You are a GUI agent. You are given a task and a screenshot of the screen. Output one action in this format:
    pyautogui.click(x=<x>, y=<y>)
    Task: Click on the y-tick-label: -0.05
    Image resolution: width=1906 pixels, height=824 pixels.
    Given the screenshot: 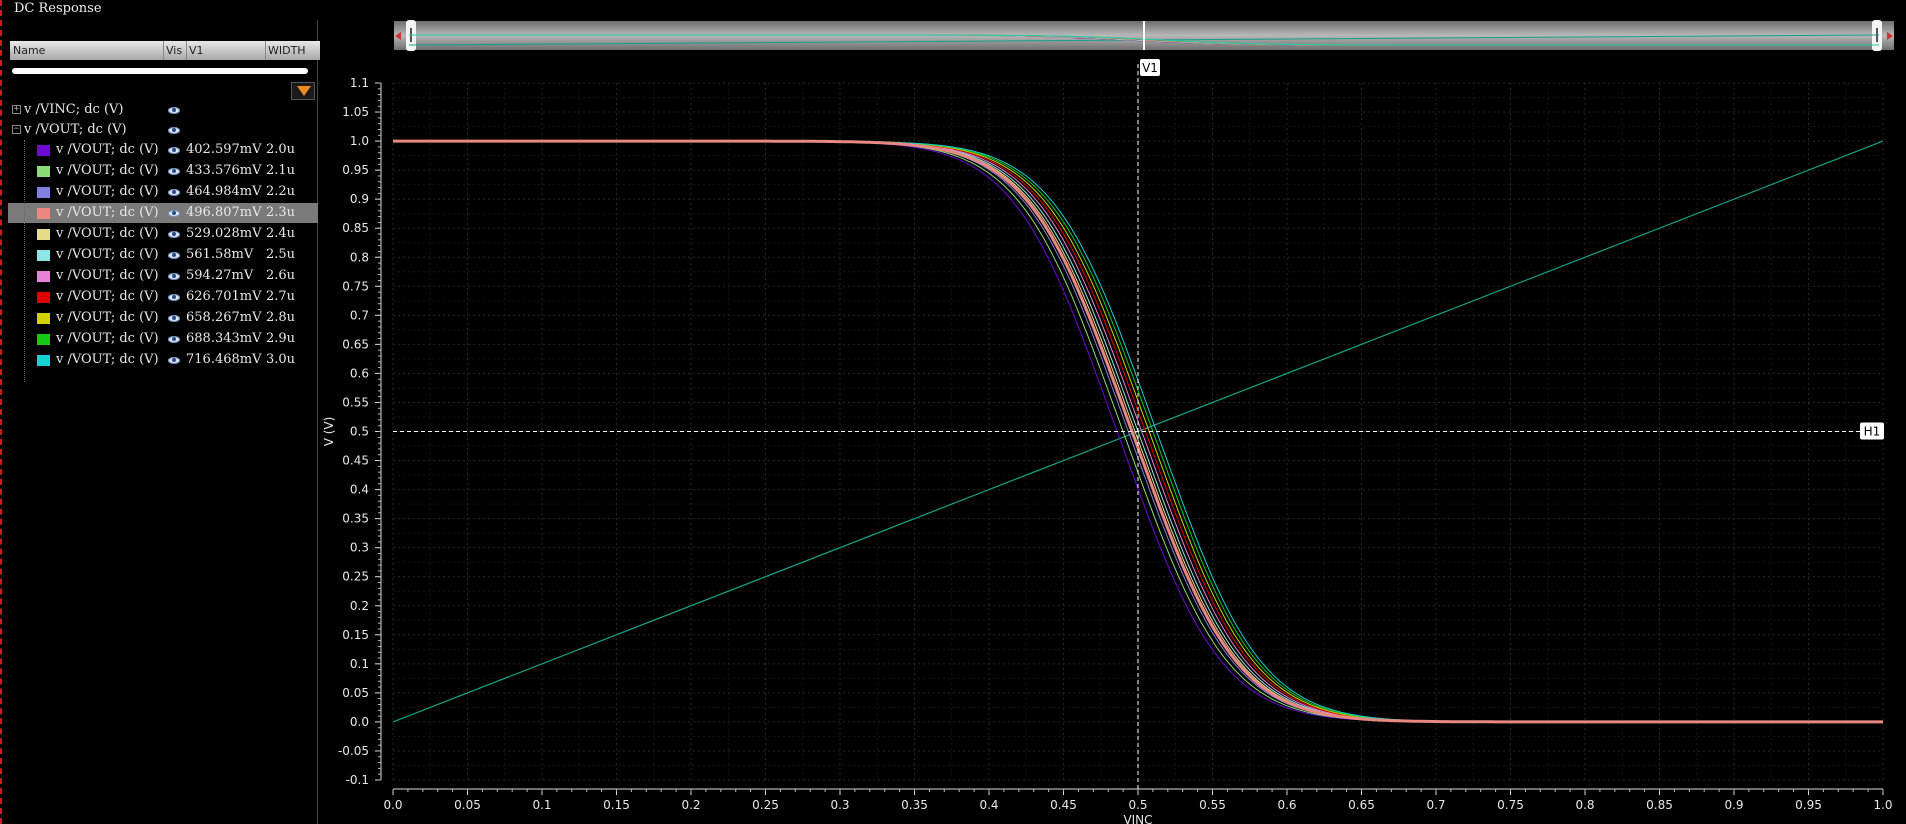 What is the action you would take?
    pyautogui.click(x=353, y=751)
    